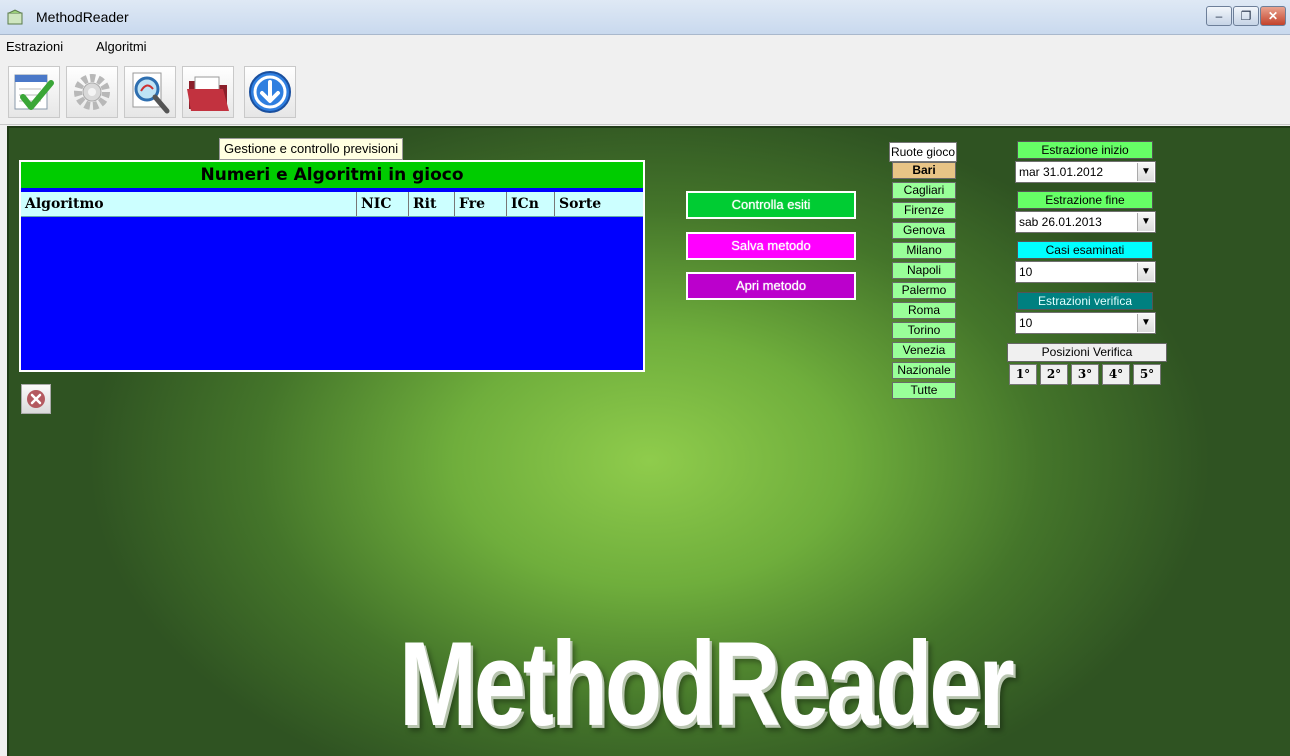 Image resolution: width=1290 pixels, height=756 pixels. Describe the element at coordinates (121, 46) in the screenshot. I see `menu-algoritmi: Algoritmi` at that location.